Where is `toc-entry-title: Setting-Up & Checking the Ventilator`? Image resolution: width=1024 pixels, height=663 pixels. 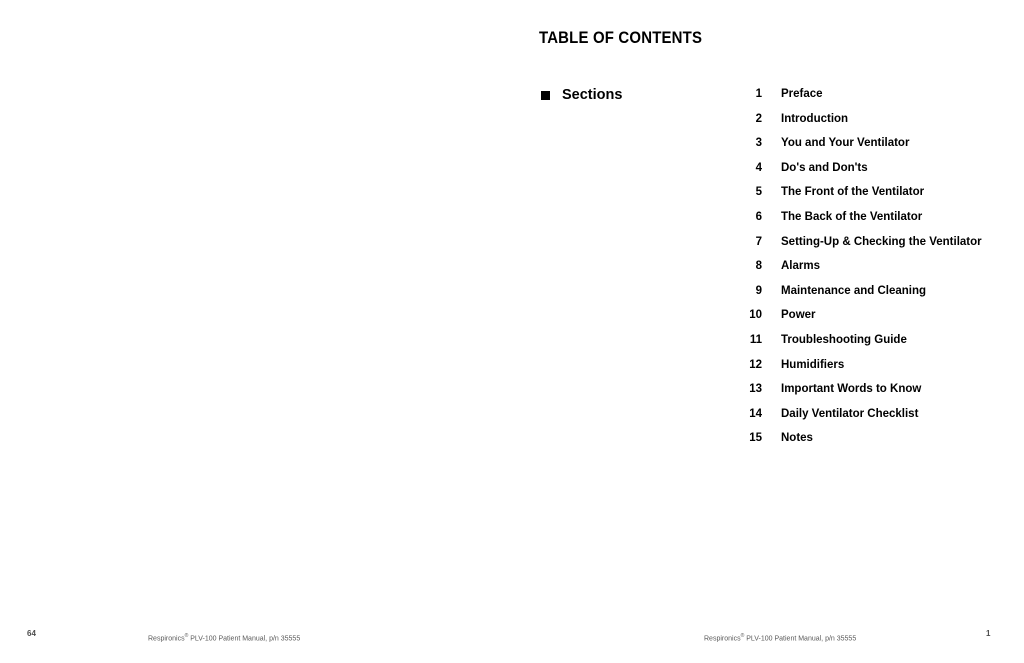
toc-entry-title: Setting-Up & Checking the Ventilator is located at coordinates (881, 241).